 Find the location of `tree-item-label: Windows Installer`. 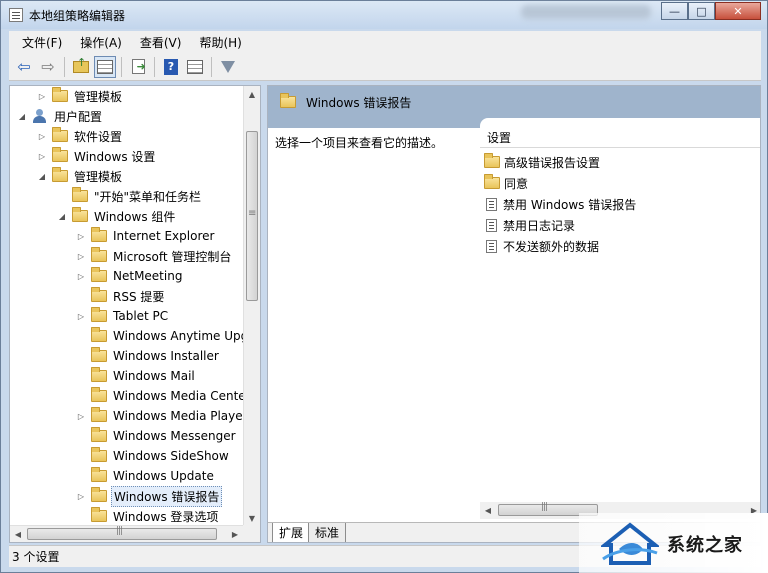

tree-item-label: Windows Installer is located at coordinates (166, 356).